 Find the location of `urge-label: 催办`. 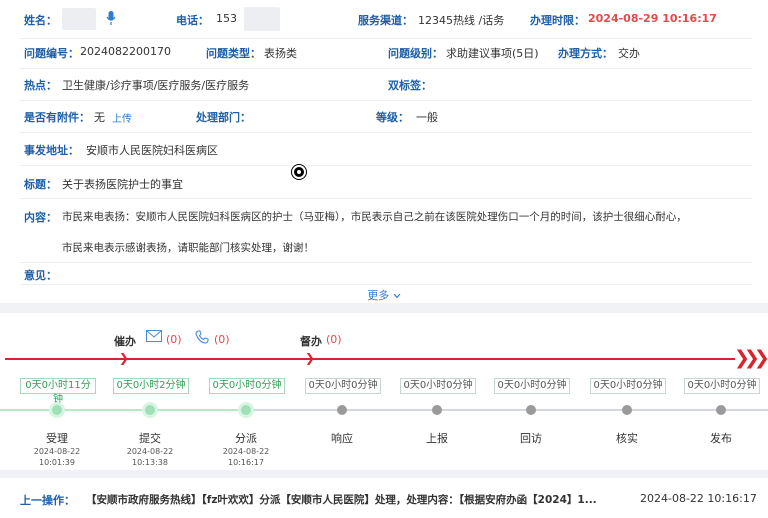

urge-label: 催办 is located at coordinates (125, 341).